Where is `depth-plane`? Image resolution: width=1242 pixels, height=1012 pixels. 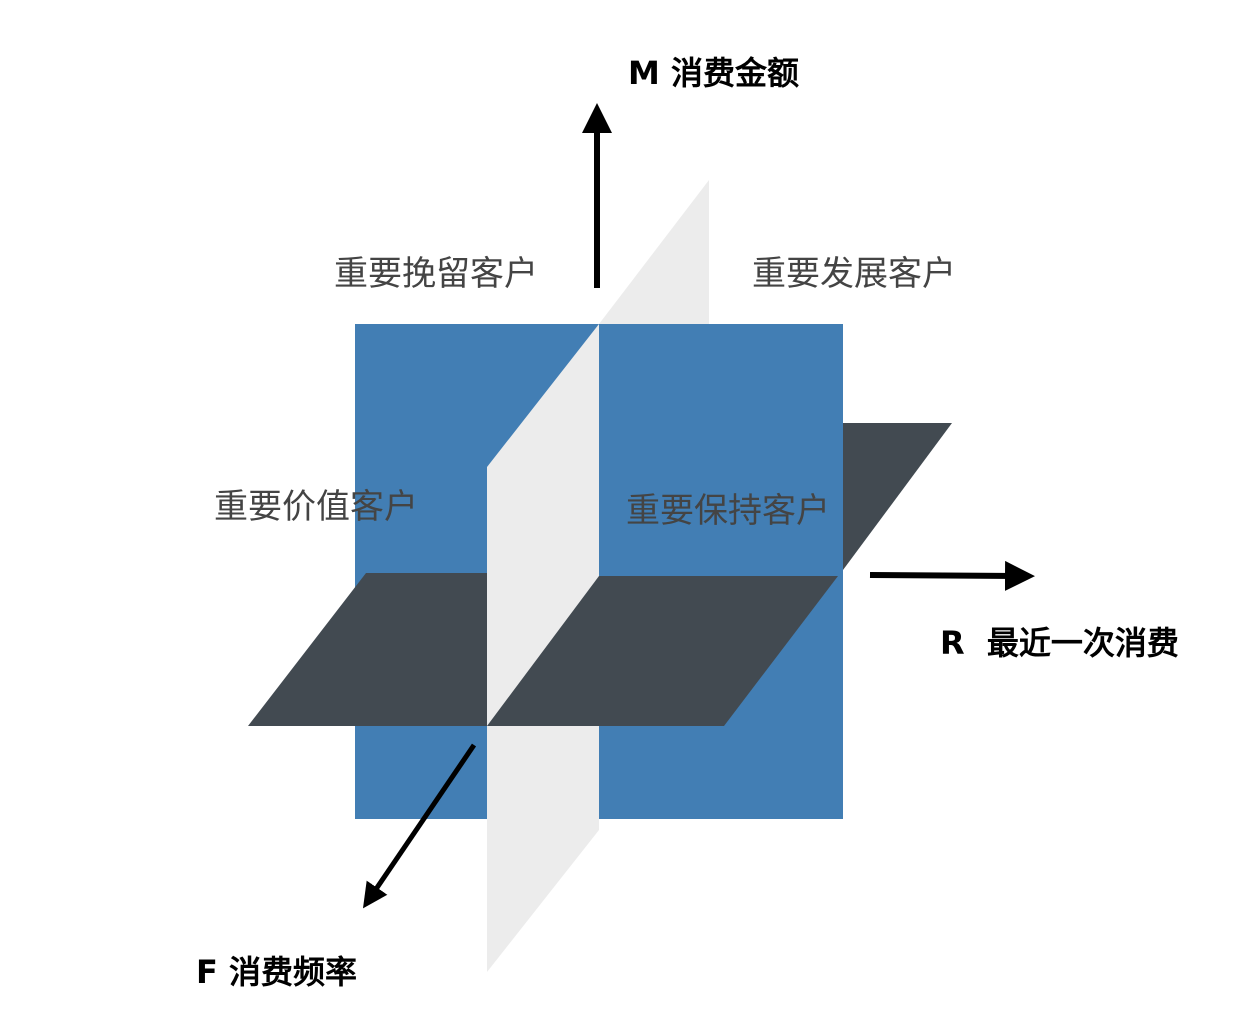
depth-plane is located at coordinates (654, 252).